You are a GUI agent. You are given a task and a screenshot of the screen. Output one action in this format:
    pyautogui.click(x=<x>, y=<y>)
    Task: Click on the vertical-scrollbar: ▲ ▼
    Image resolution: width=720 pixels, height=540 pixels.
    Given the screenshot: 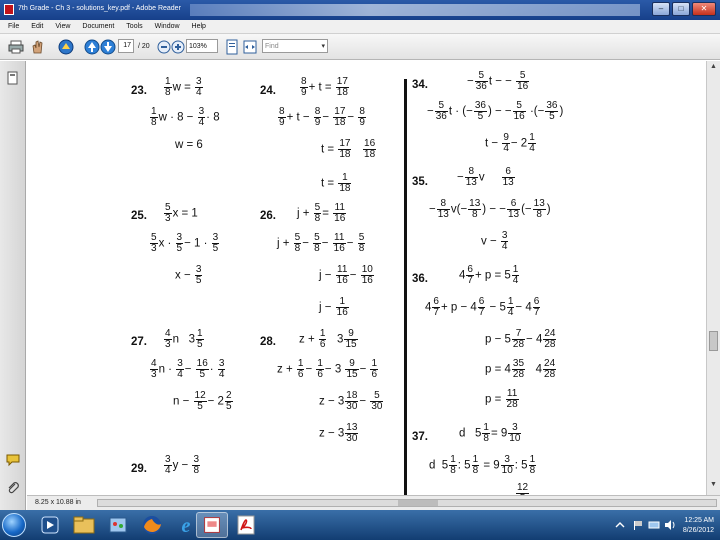 What is the action you would take?
    pyautogui.click(x=713, y=278)
    